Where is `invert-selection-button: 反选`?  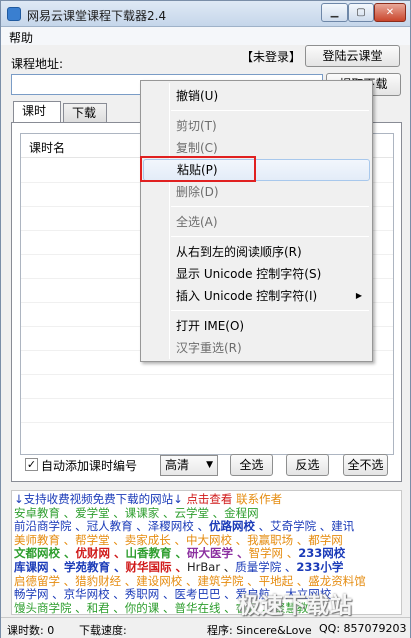
invert-selection-button: 反选 is located at coordinates (307, 465).